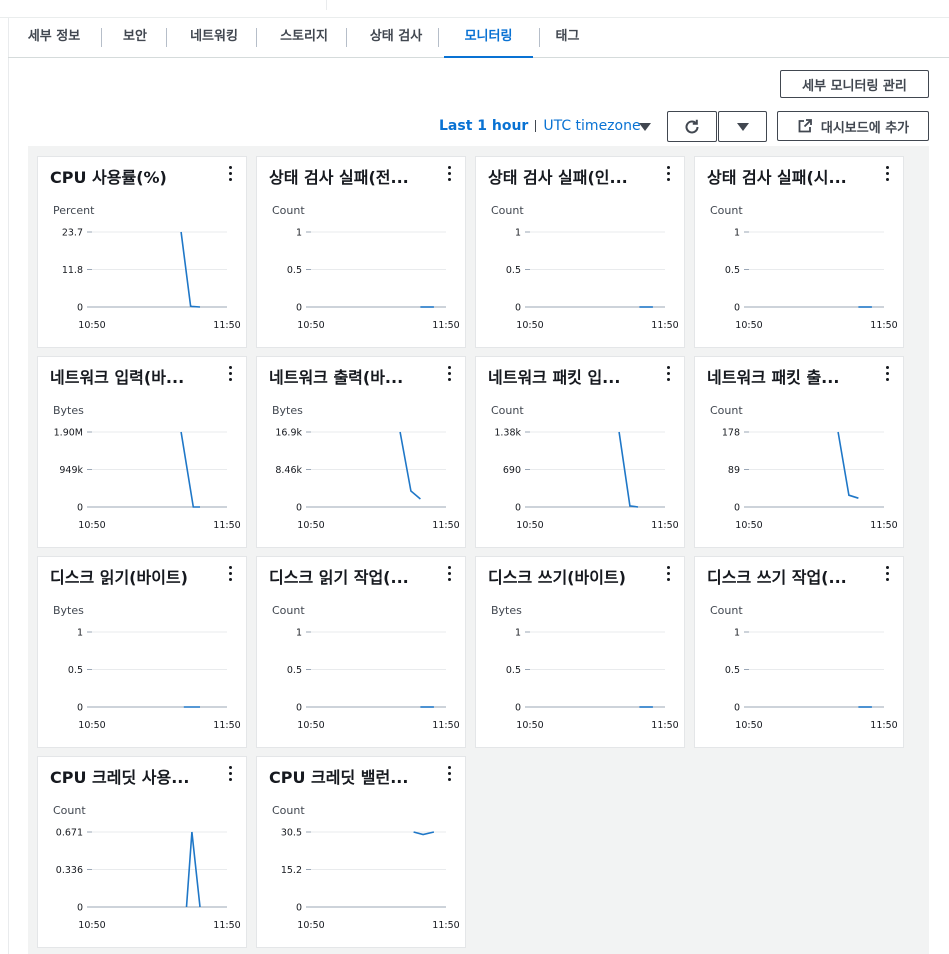 The image size is (949, 954). Describe the element at coordinates (580, 452) in the screenshot. I see `metric-card: 네트워크 패킷 입... Count 1.38k 690 0 10:50 11:50` at that location.